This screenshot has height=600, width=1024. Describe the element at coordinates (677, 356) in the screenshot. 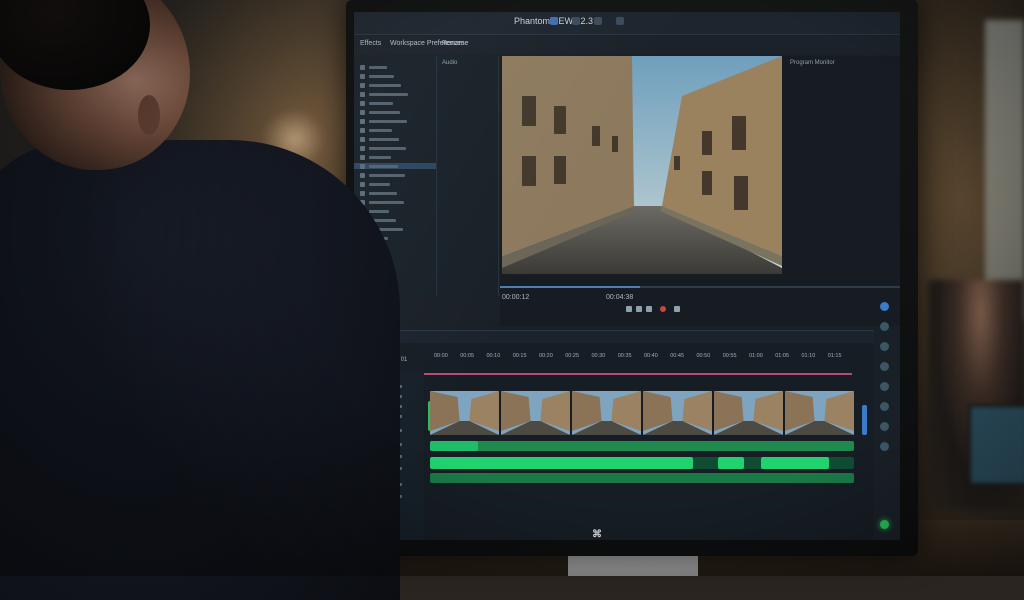

I see `ruler-tick-label: 00:45` at that location.